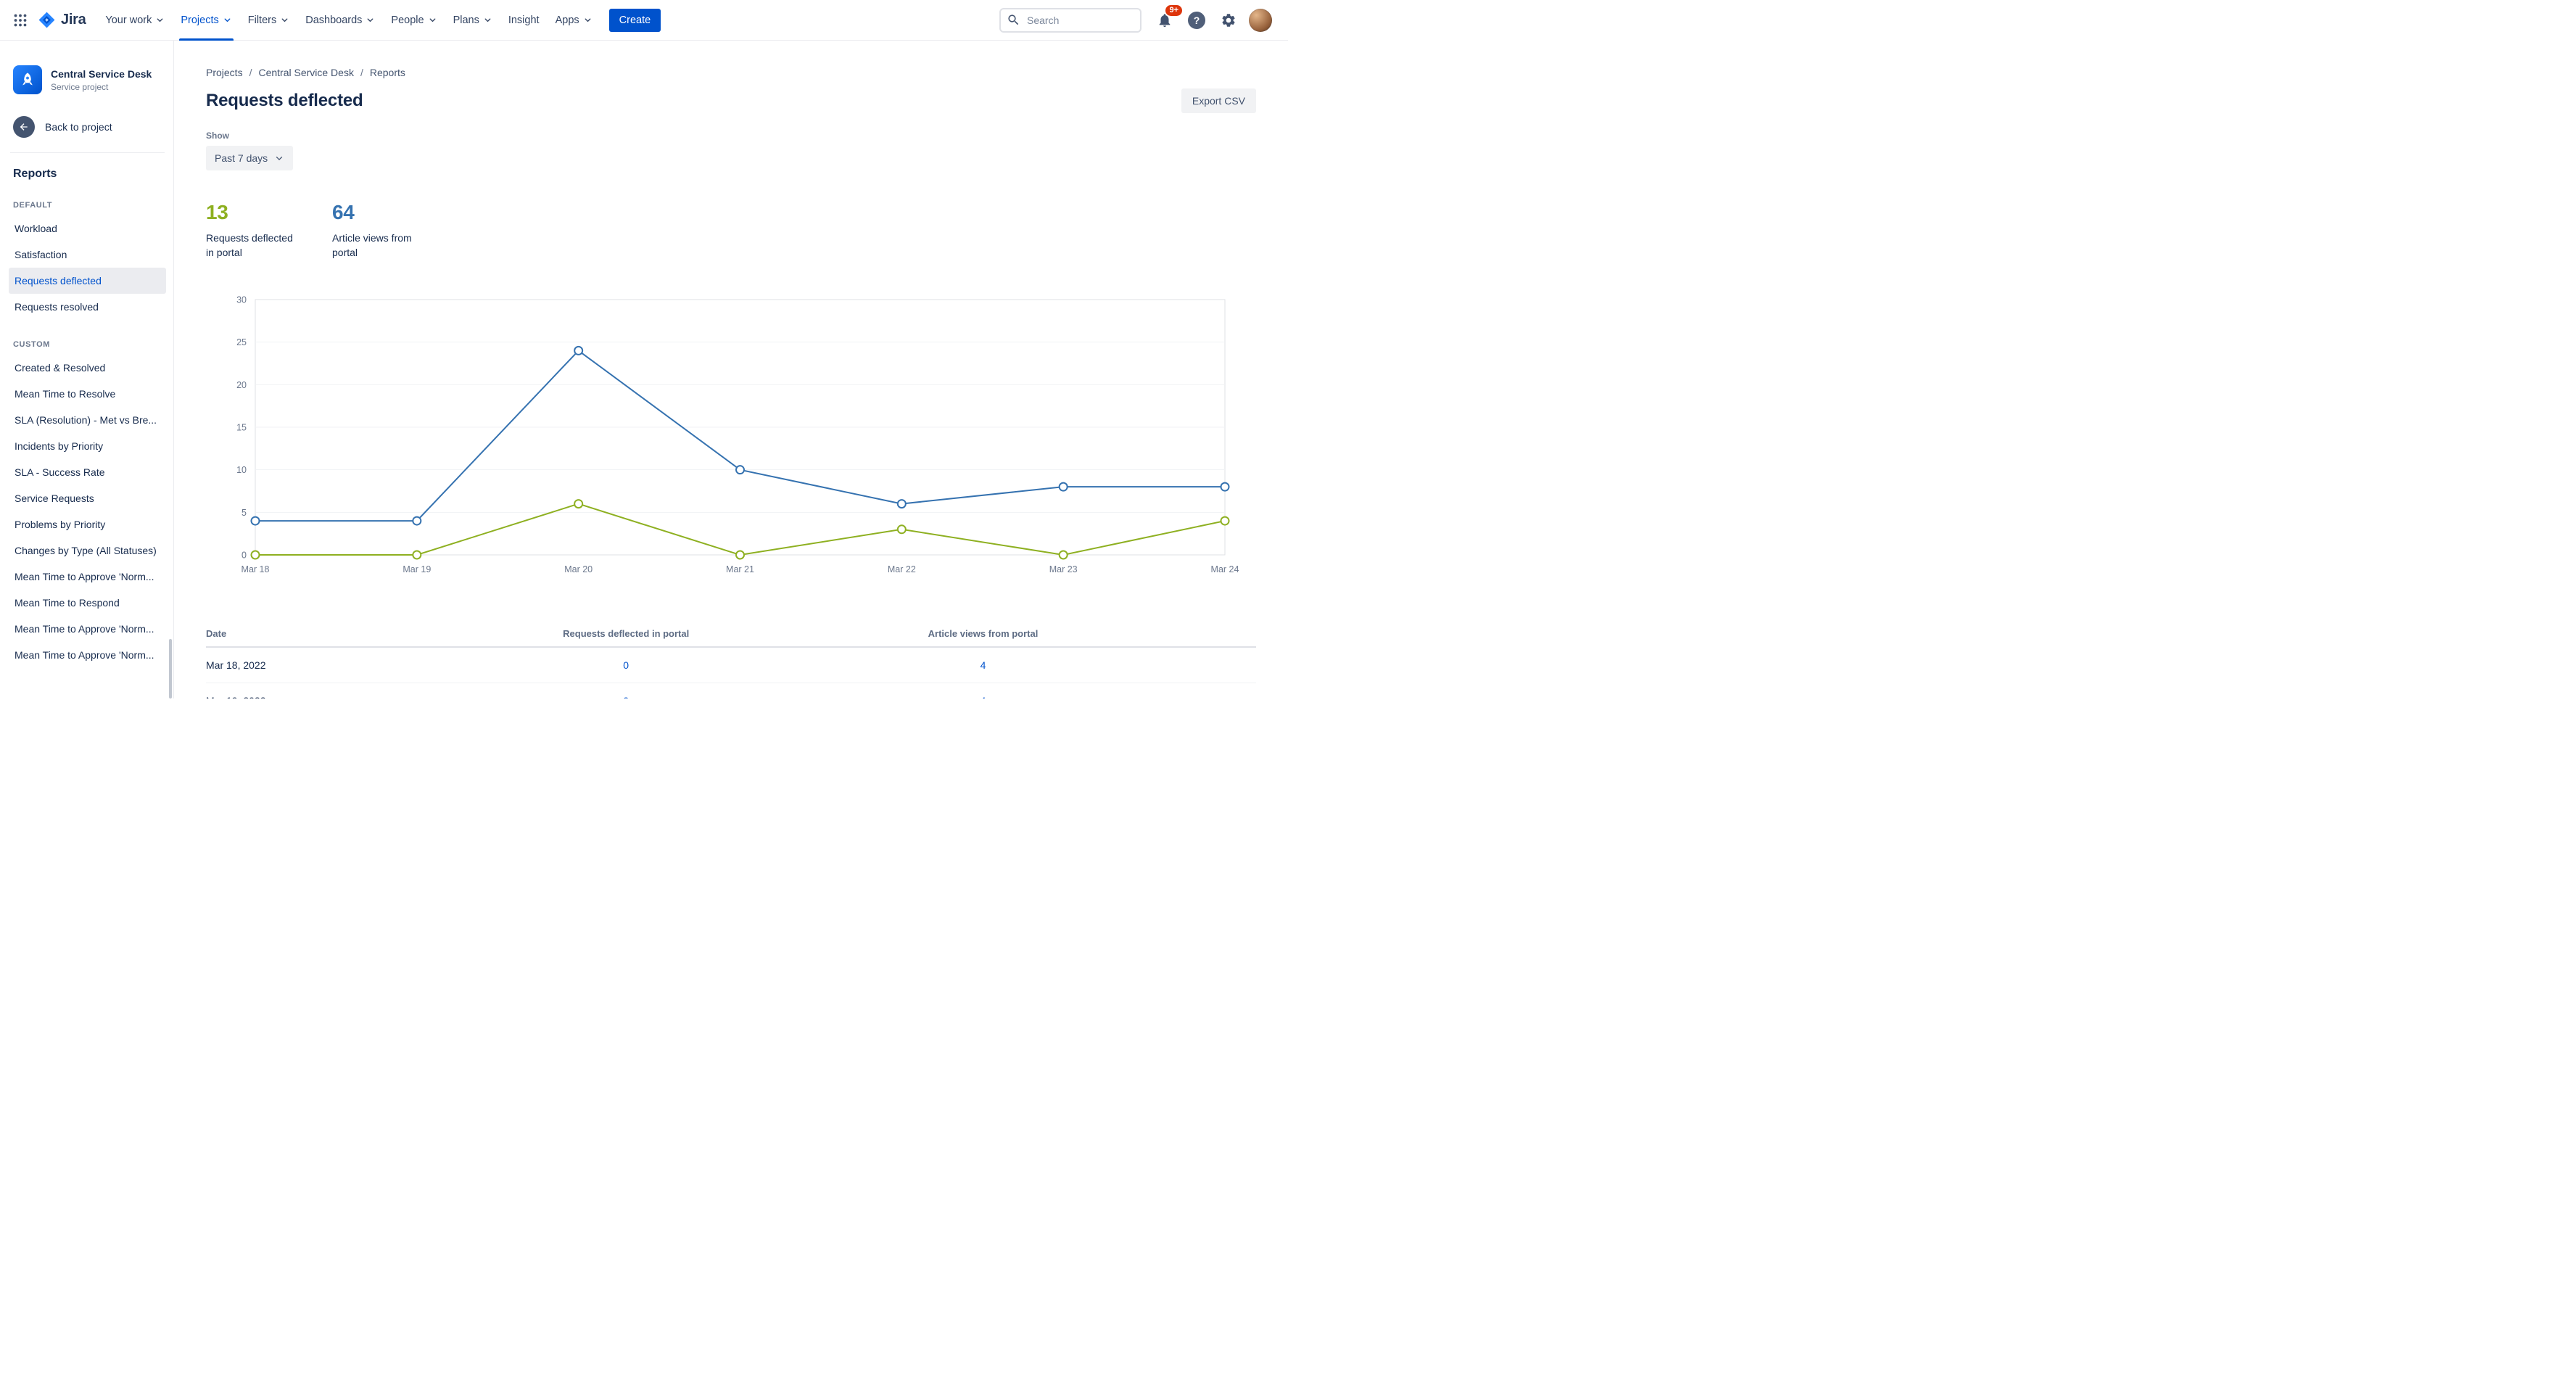 This screenshot has height=1397, width=2576. Describe the element at coordinates (87, 394) in the screenshot. I see `sidebar-item-mean-time-to-resolve: Mean Time to Resolve` at that location.